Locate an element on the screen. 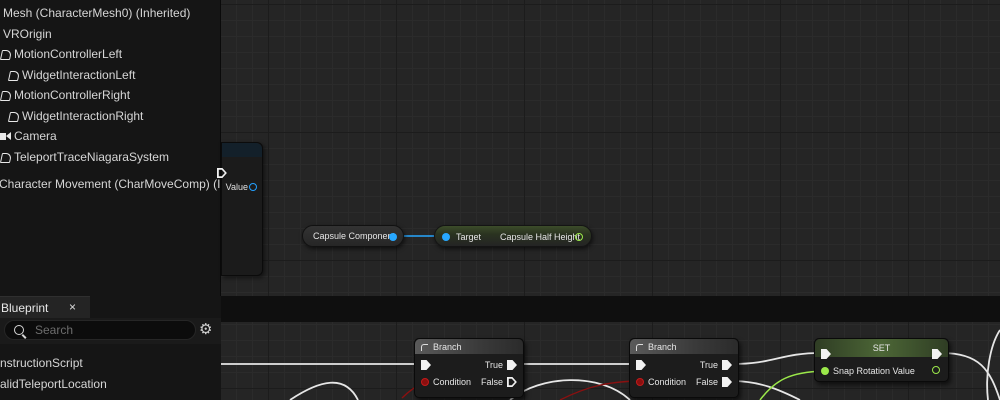  snap-rotation-out-row is located at coordinates (936, 370).